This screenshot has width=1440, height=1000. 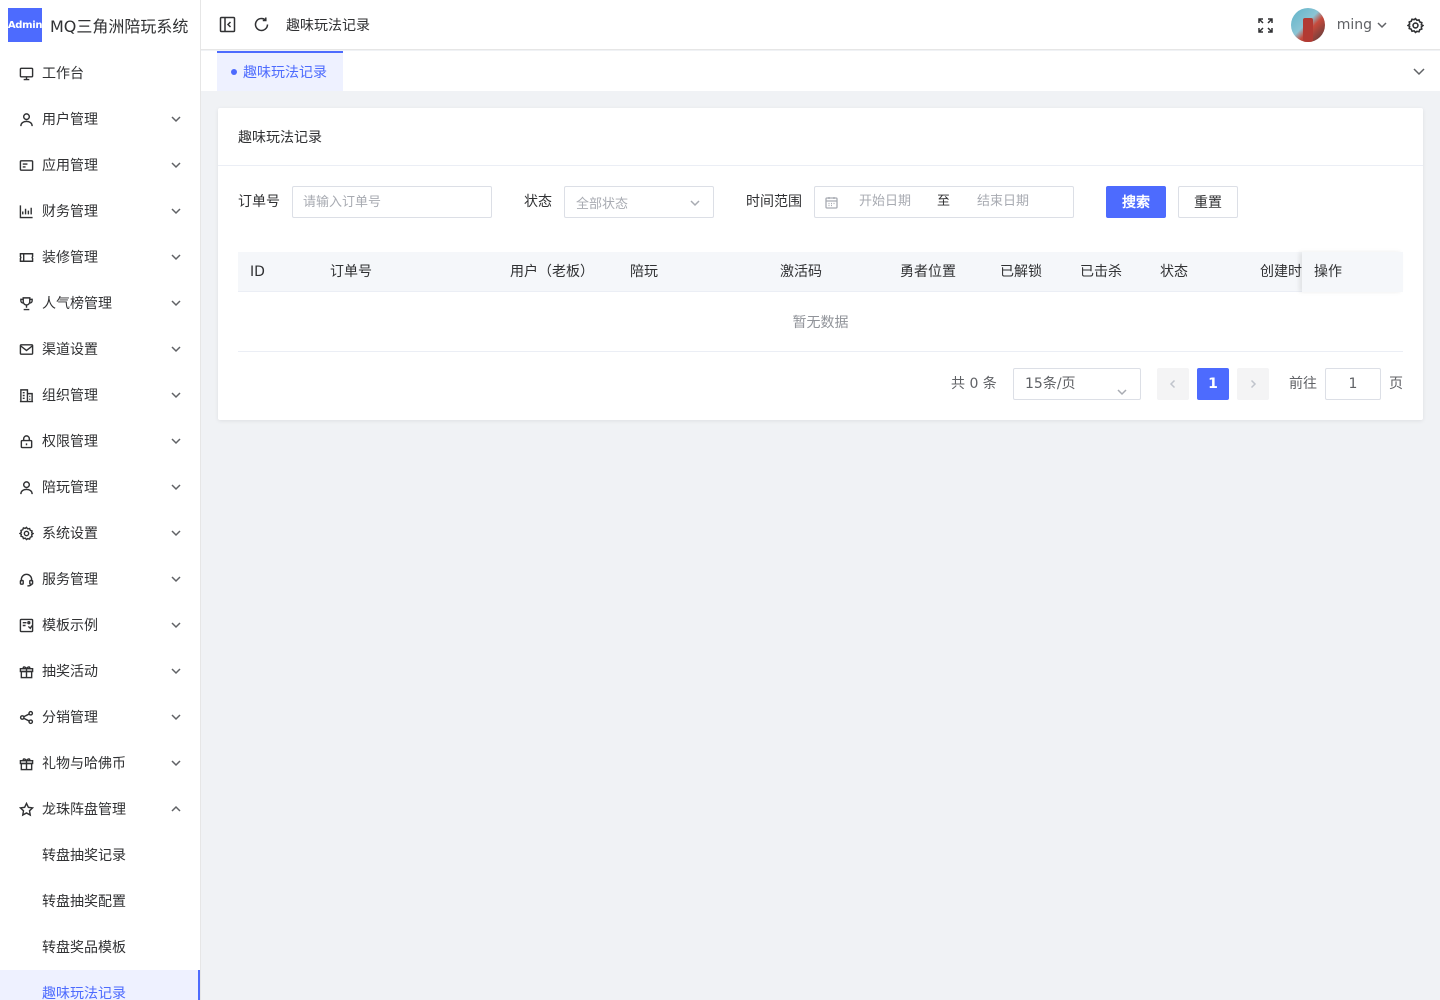 What do you see at coordinates (1354, 25) in the screenshot?
I see `username: ming` at bounding box center [1354, 25].